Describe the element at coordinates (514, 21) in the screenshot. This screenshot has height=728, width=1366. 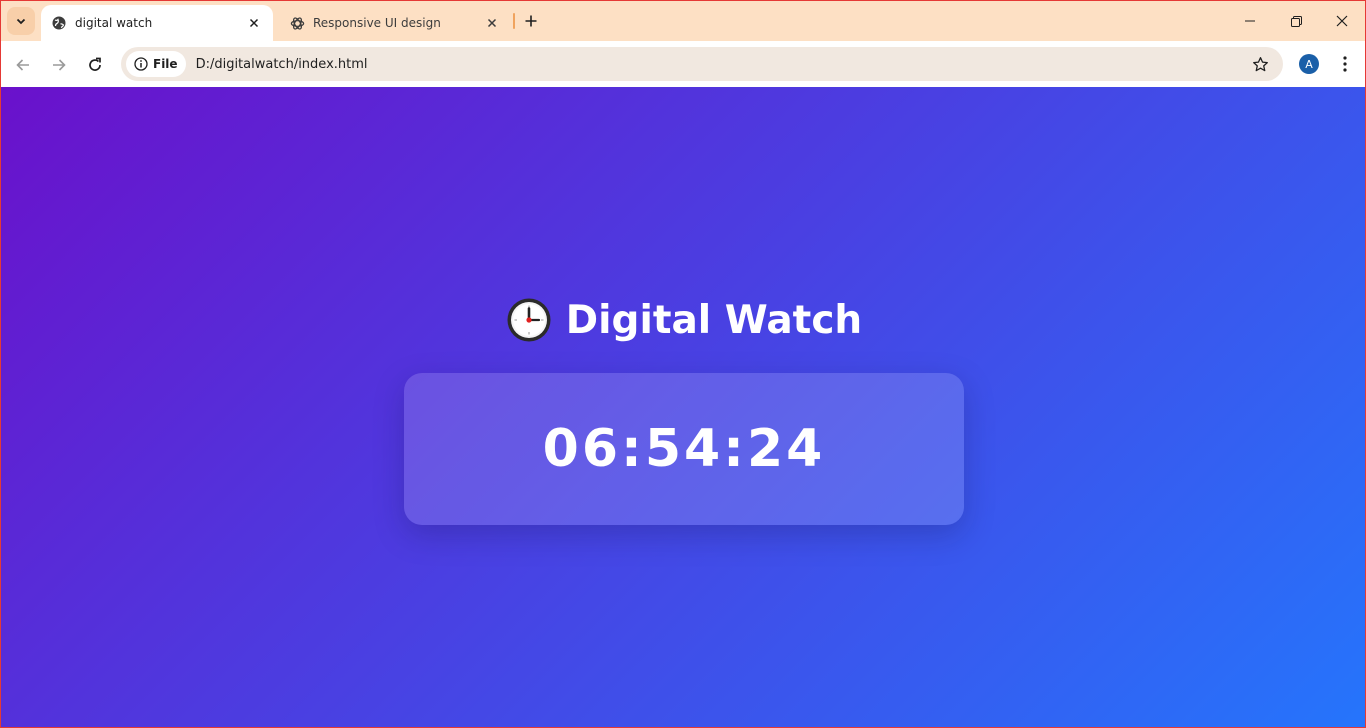
I see `tab-divider` at that location.